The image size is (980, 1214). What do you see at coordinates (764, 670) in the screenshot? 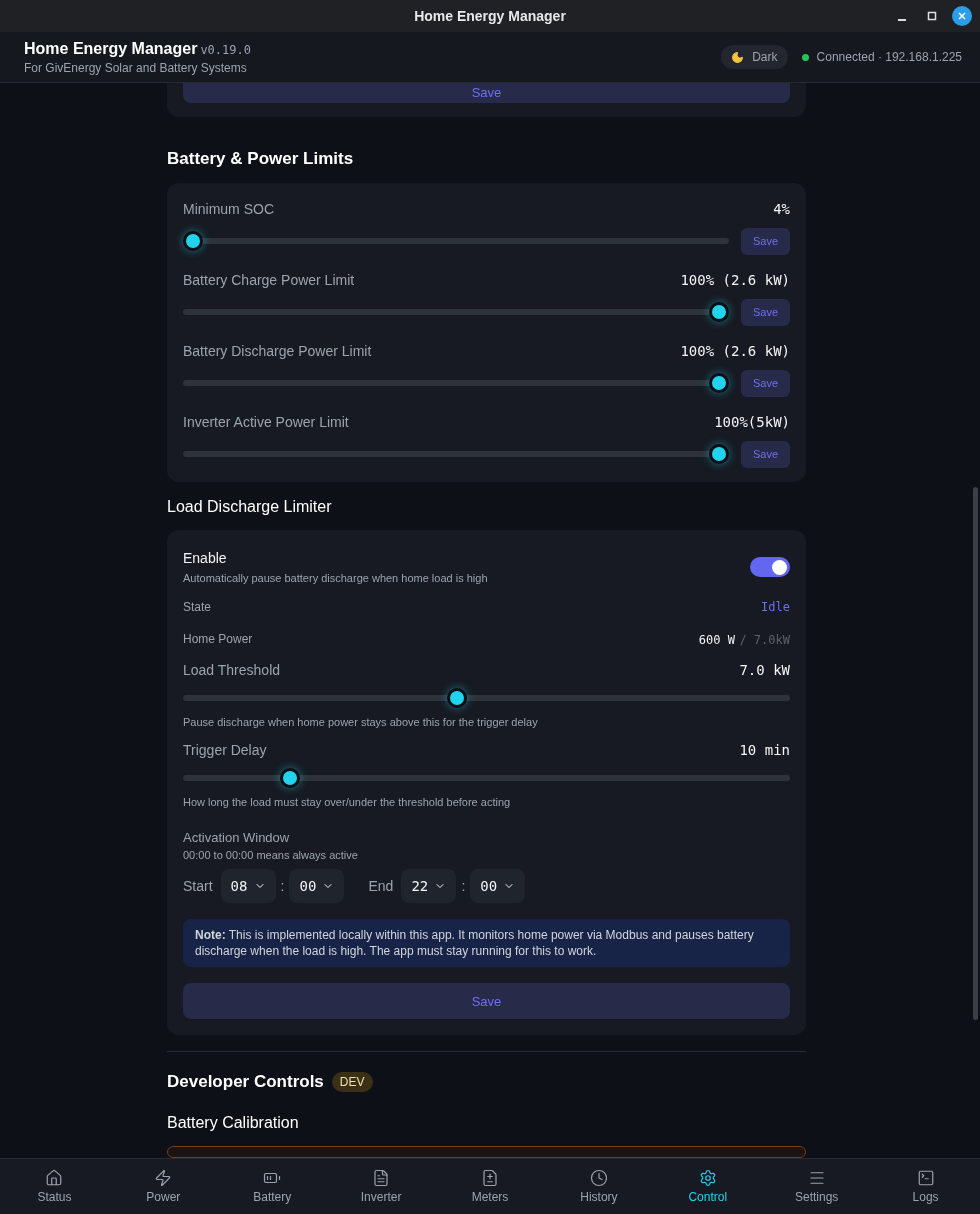
I see `slider-value: 7.0 kW` at bounding box center [764, 670].